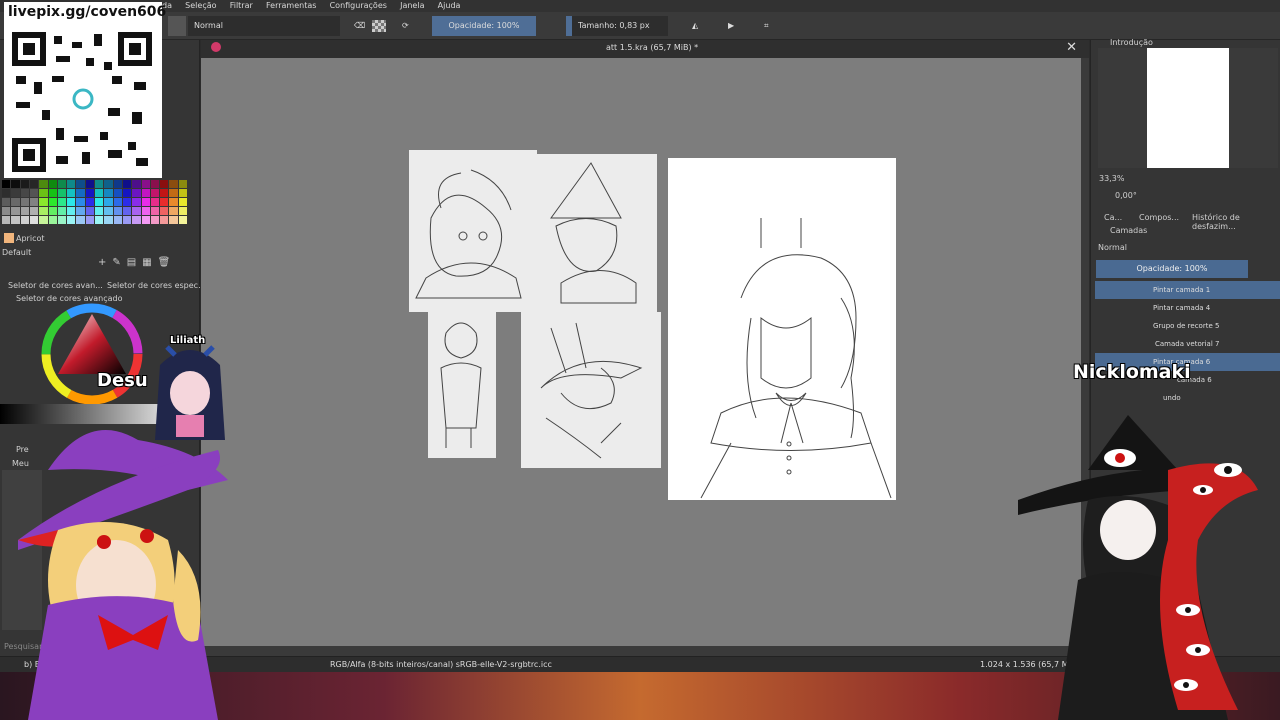 This screenshot has height=720, width=1280. I want to click on layer-row: undo, so click(1187, 398).